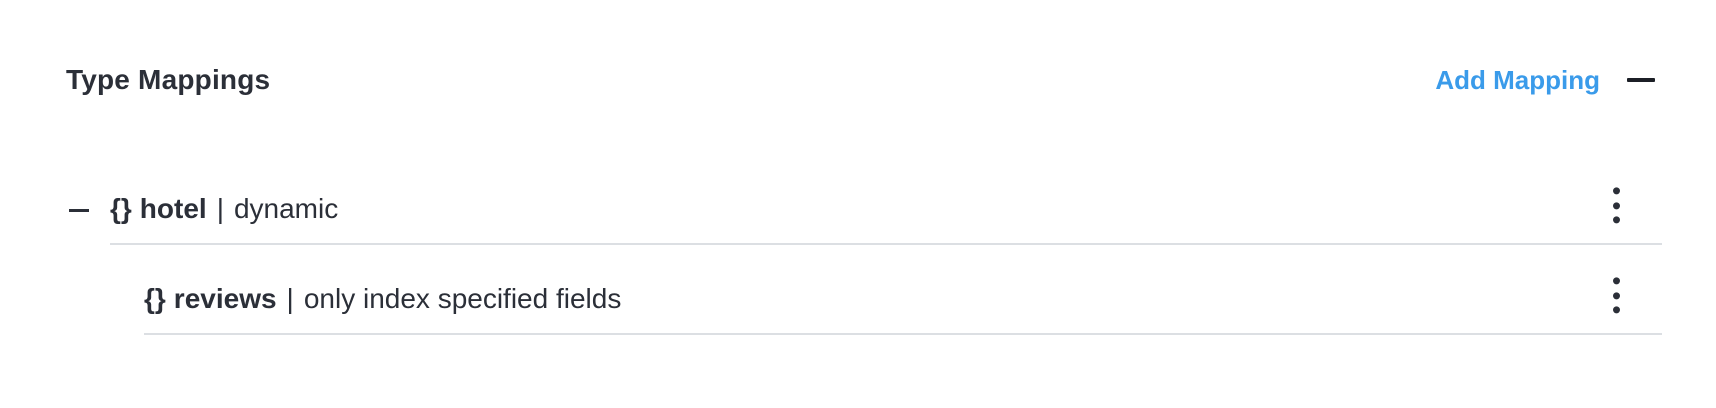 The height and width of the screenshot is (408, 1716). I want to click on mapping-name: hotel, so click(173, 208).